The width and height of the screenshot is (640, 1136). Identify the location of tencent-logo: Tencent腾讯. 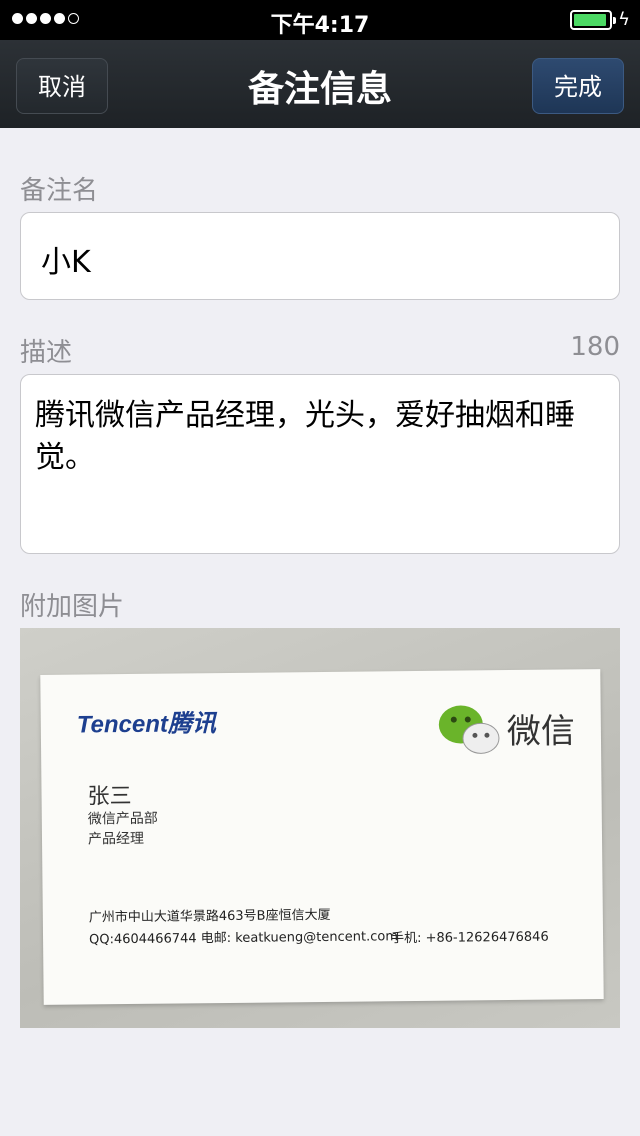
(146, 724).